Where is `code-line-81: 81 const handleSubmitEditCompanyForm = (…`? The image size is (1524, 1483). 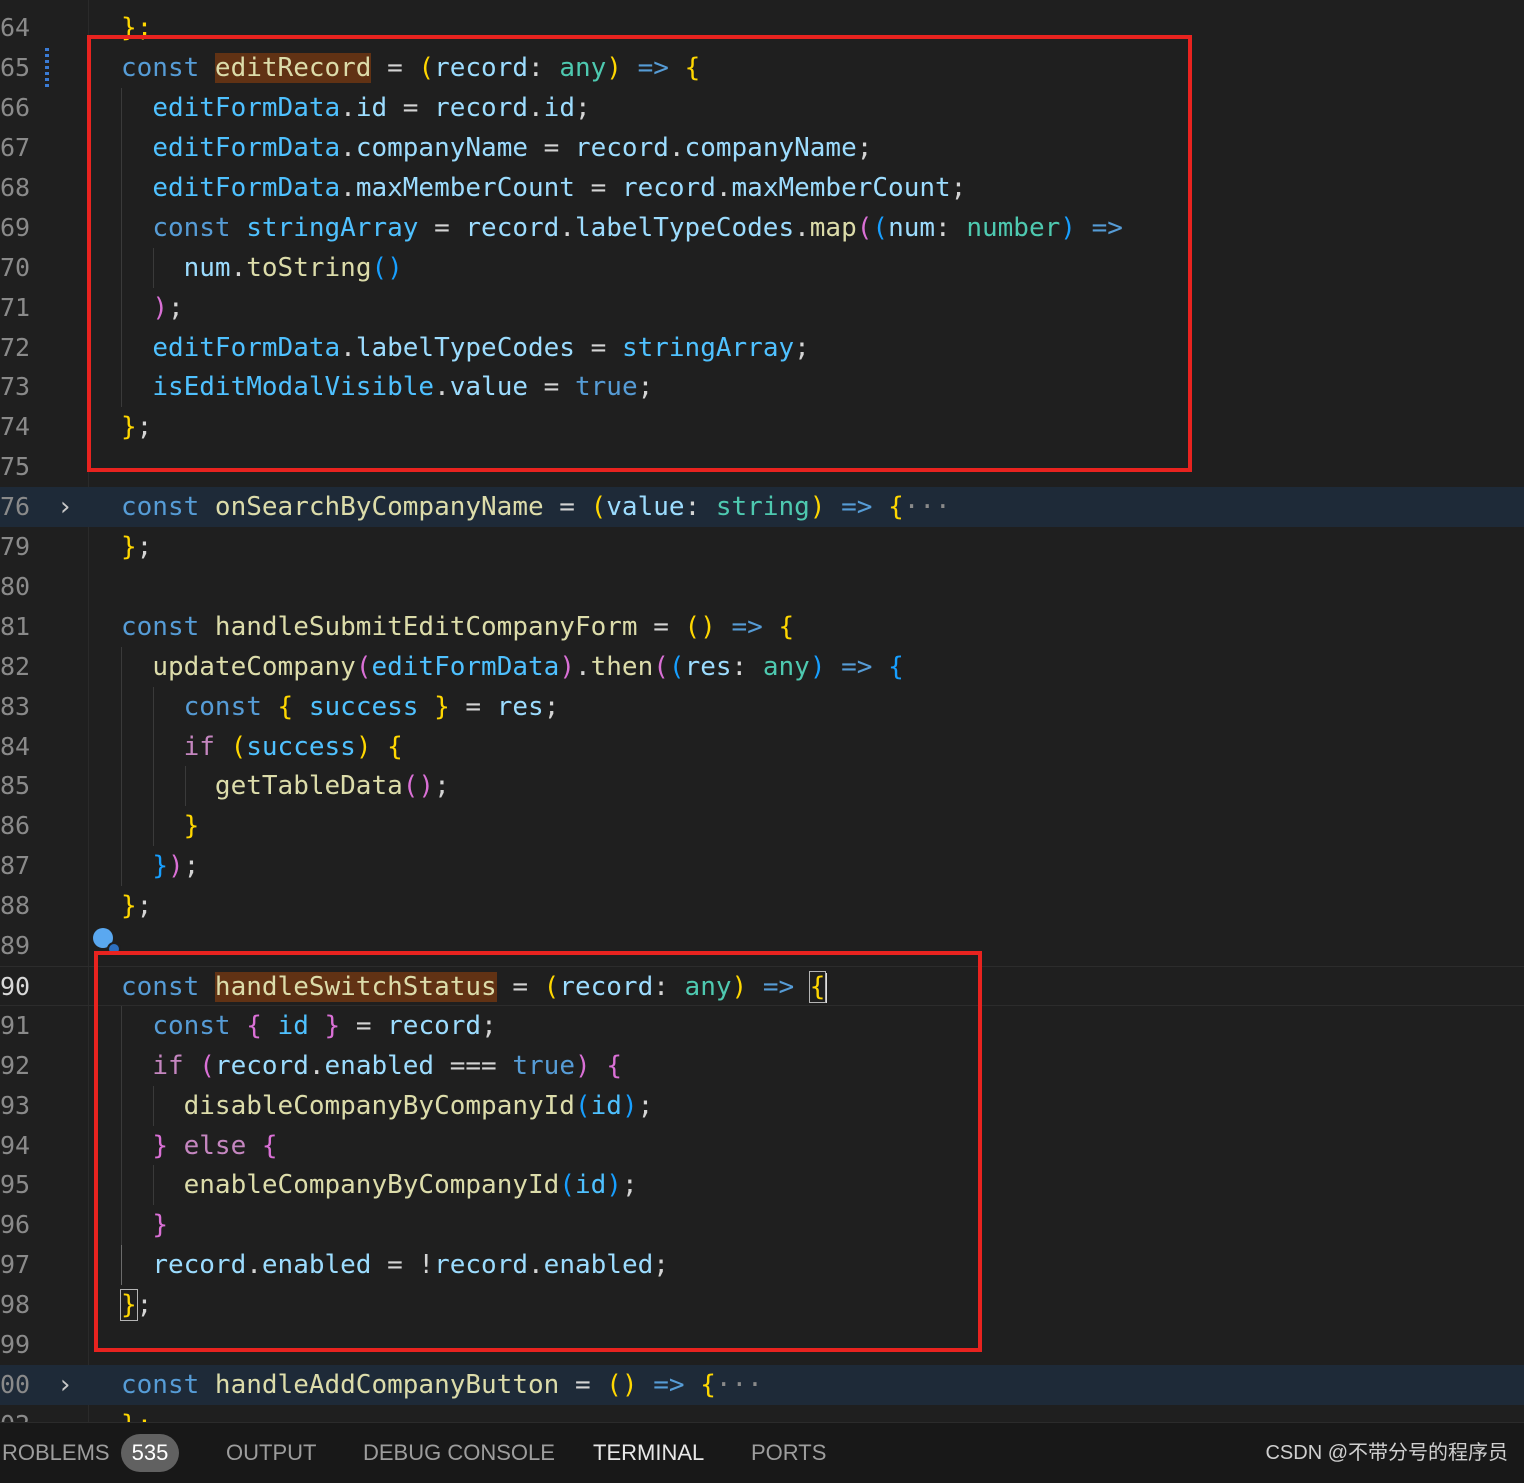 code-line-81: 81 const handleSubmitEditCompanyForm = (… is located at coordinates (762, 627).